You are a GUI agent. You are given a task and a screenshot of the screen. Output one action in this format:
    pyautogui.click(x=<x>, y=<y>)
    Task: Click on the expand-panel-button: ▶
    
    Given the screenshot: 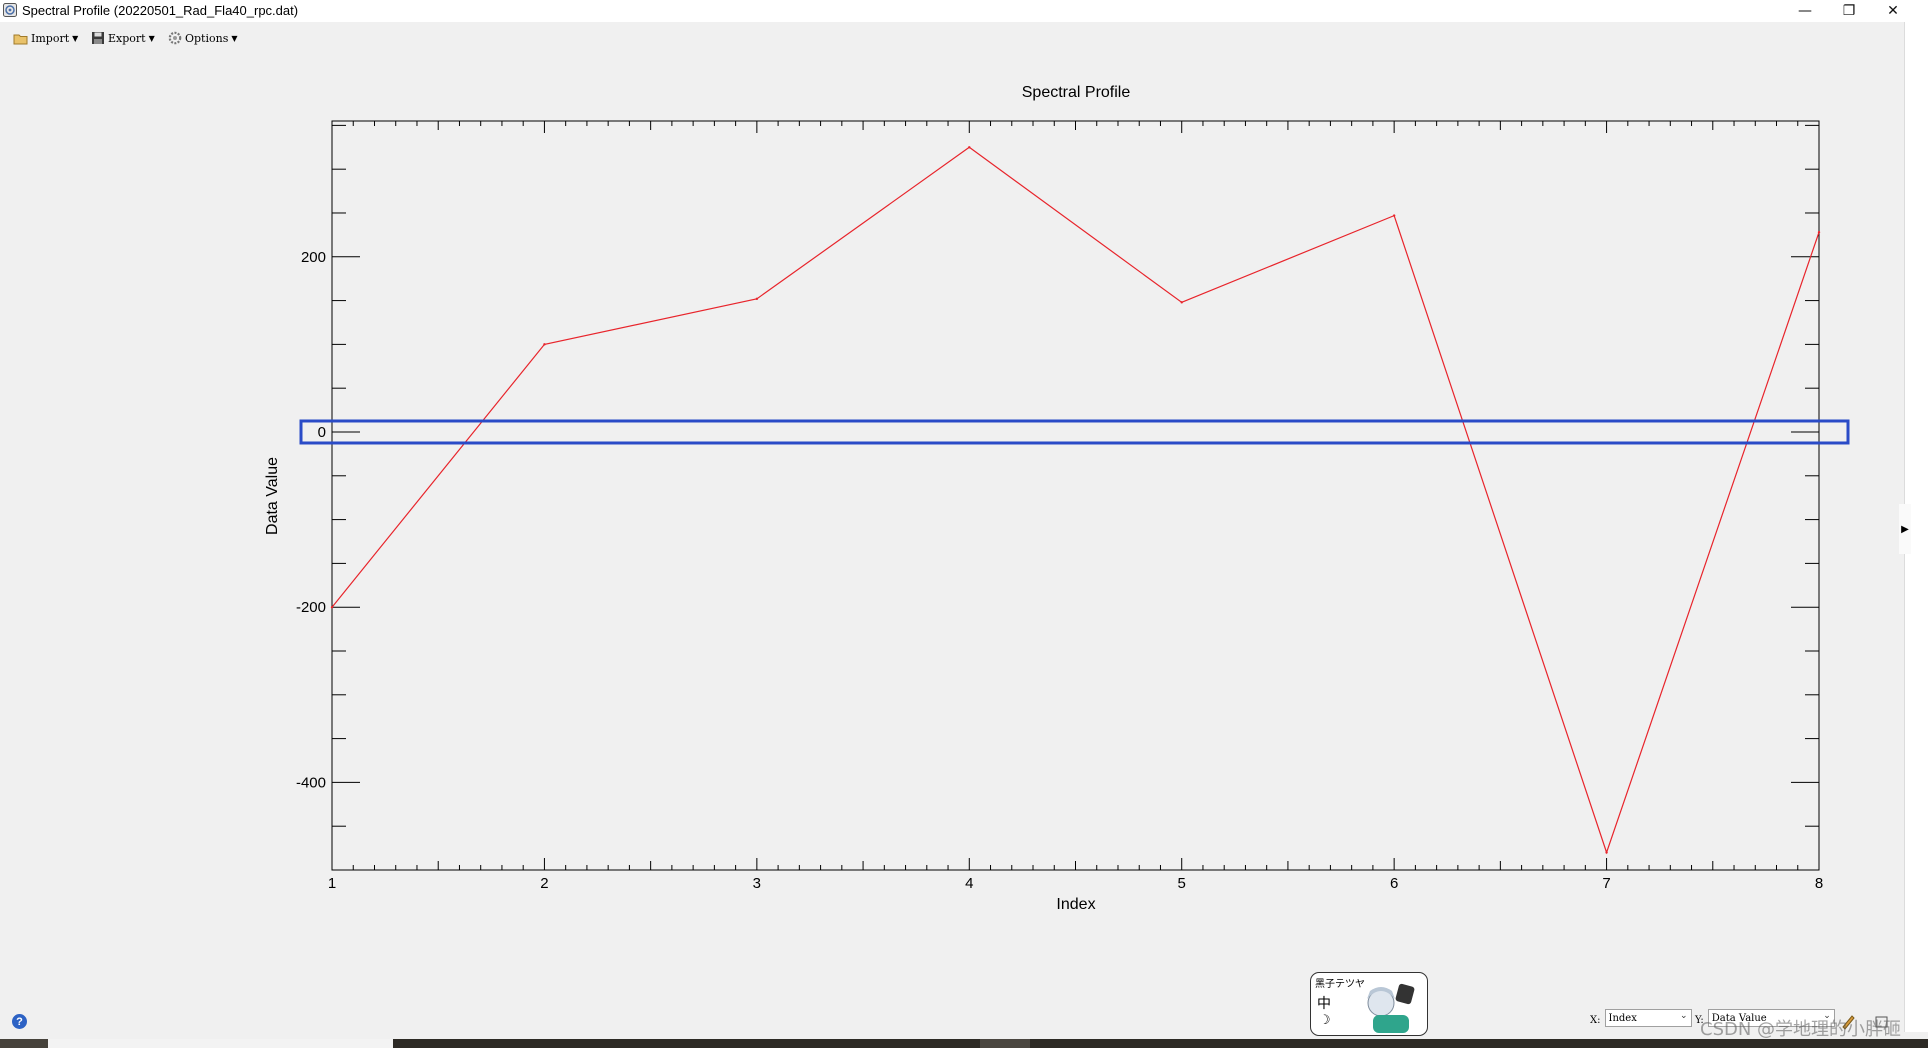 What is the action you would take?
    pyautogui.click(x=1905, y=529)
    